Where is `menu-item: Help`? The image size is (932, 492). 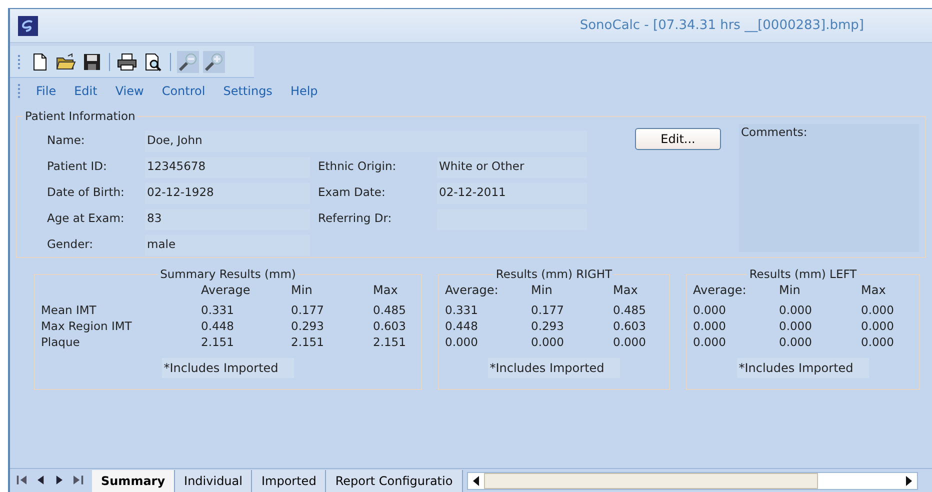 menu-item: Help is located at coordinates (304, 91).